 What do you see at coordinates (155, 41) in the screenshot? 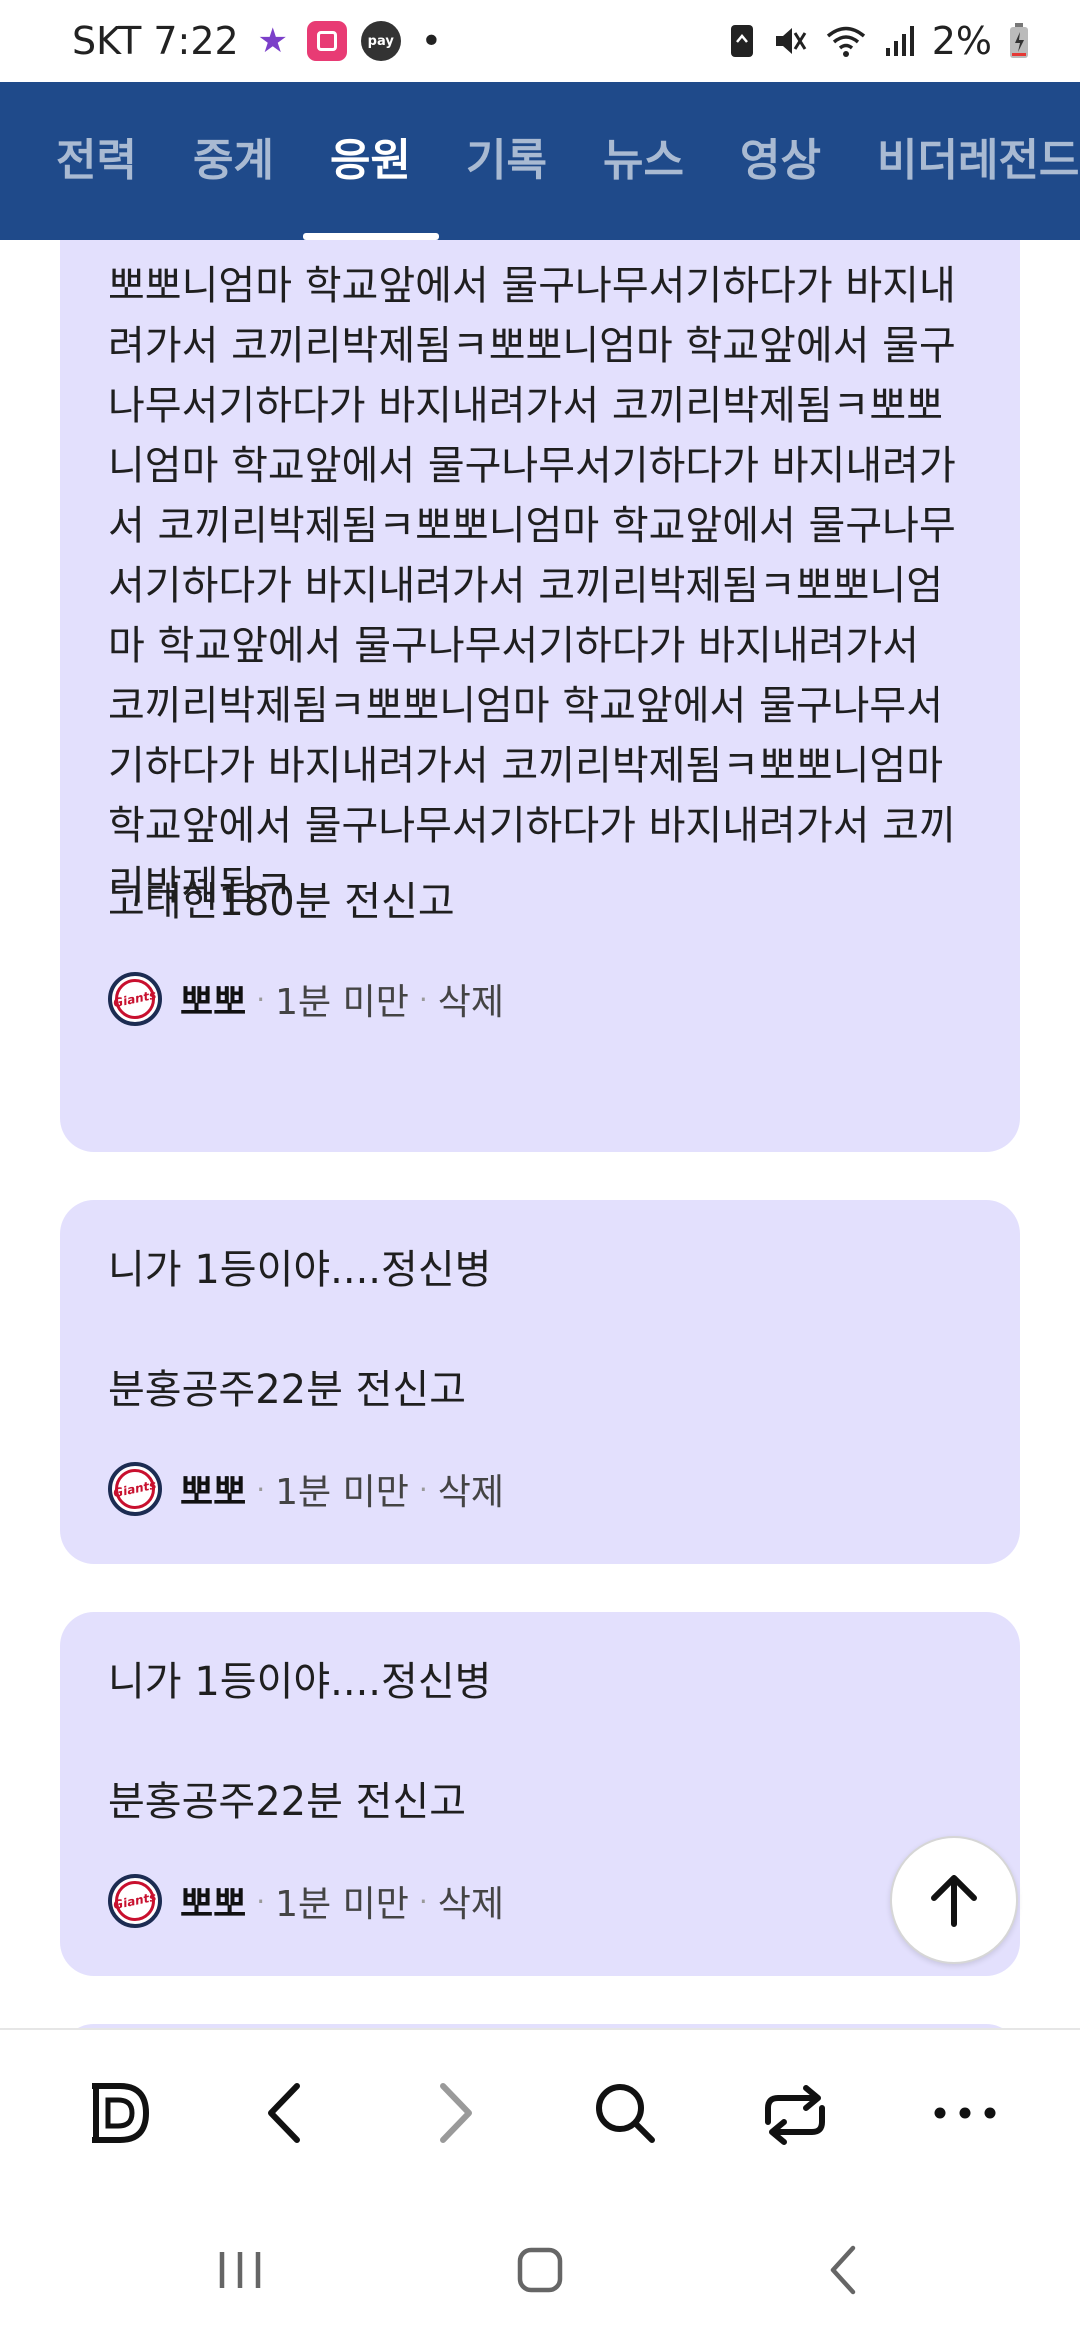
I see `carrier-time: SKT 7:22` at bounding box center [155, 41].